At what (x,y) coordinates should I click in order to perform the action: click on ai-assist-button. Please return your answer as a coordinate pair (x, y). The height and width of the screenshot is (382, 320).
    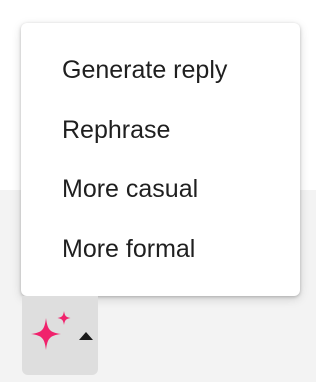
    Looking at the image, I should click on (60, 335).